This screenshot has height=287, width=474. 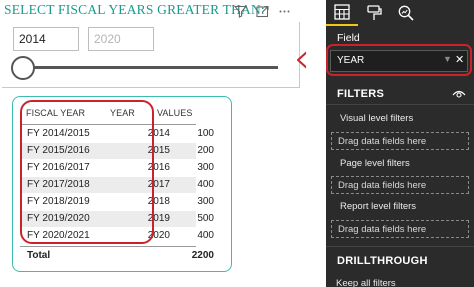 I want to click on total-row: Total 2200, so click(x=117, y=256).